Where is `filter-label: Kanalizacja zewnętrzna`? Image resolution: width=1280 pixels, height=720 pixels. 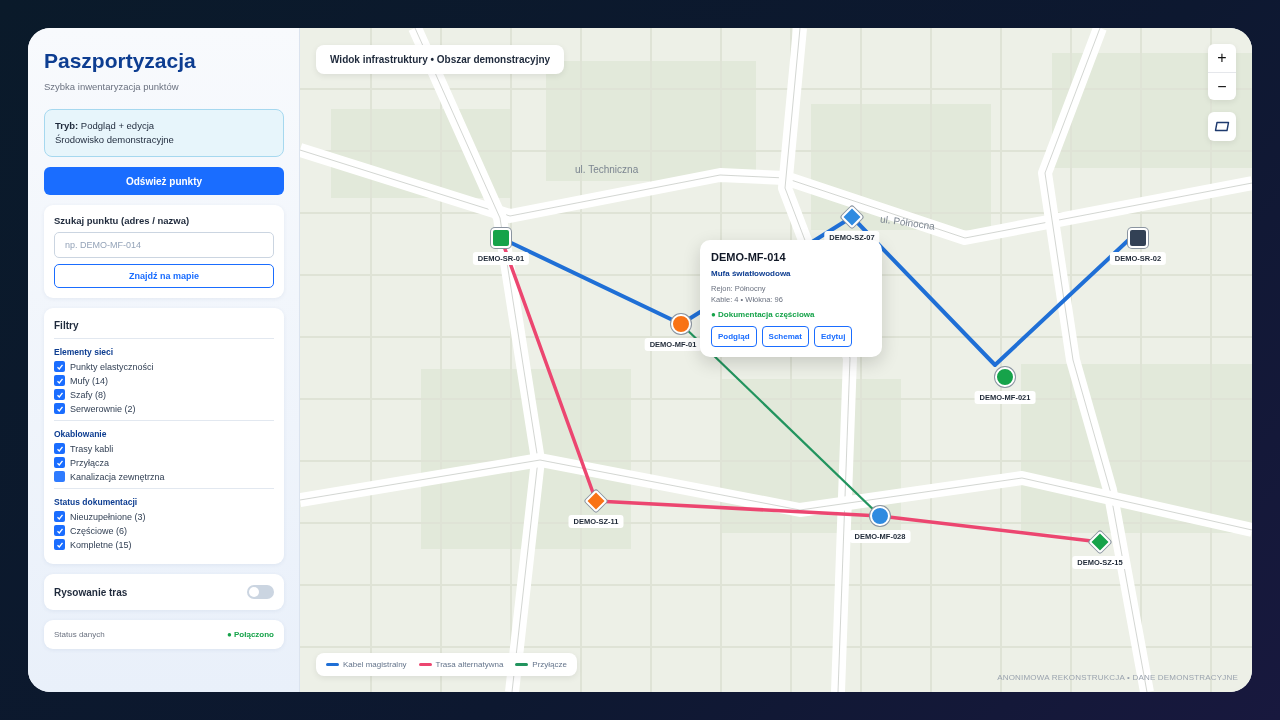
filter-label: Kanalizacja zewnętrzna is located at coordinates (117, 476).